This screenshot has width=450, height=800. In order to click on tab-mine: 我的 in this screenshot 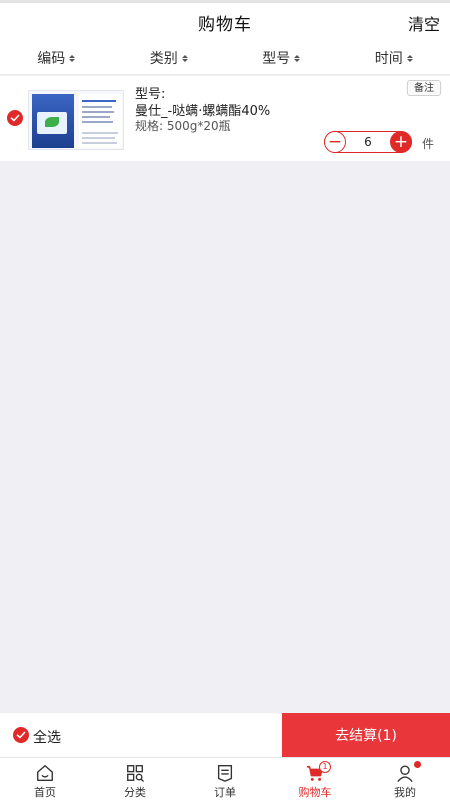, I will do `click(405, 779)`.